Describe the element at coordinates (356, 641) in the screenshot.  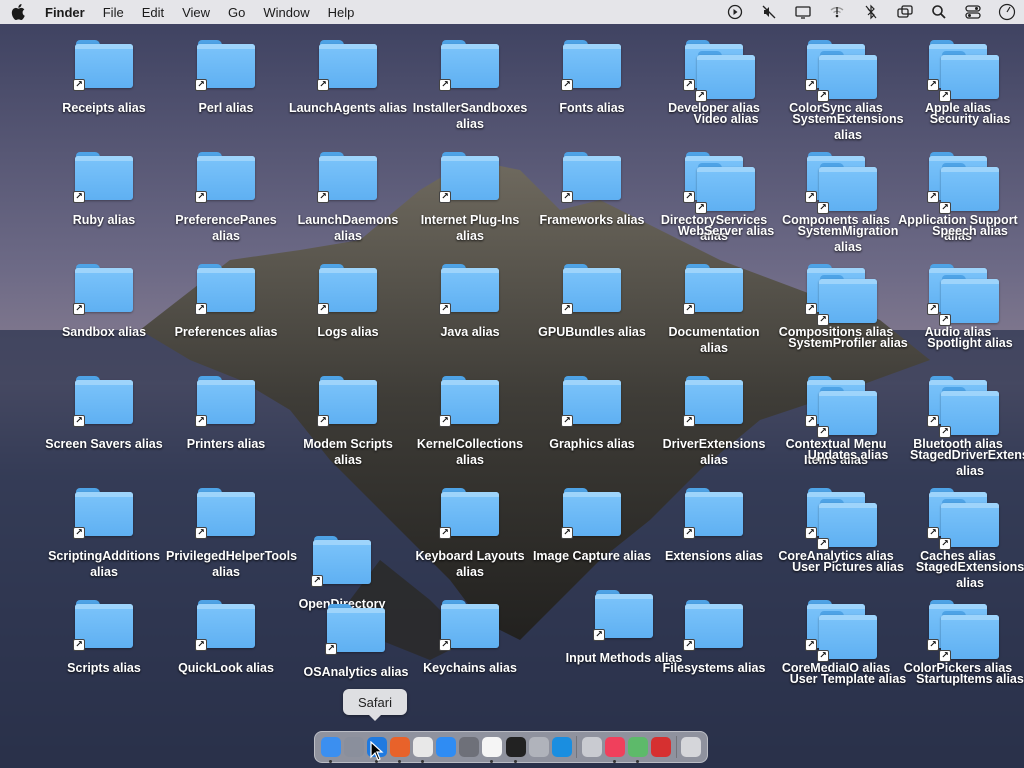
I see `desktop-icon-osanalytics-alias: ↗ OSAnalytics alias` at that location.